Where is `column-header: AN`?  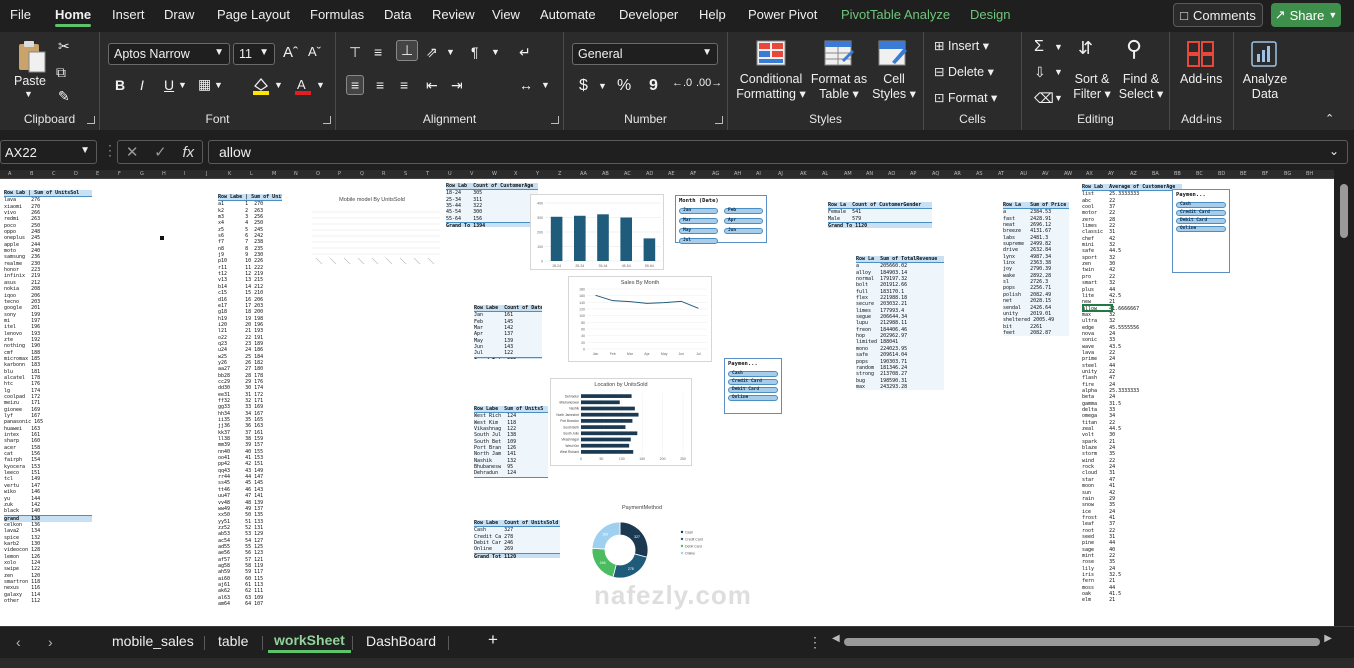
column-header: AN is located at coordinates (869, 174).